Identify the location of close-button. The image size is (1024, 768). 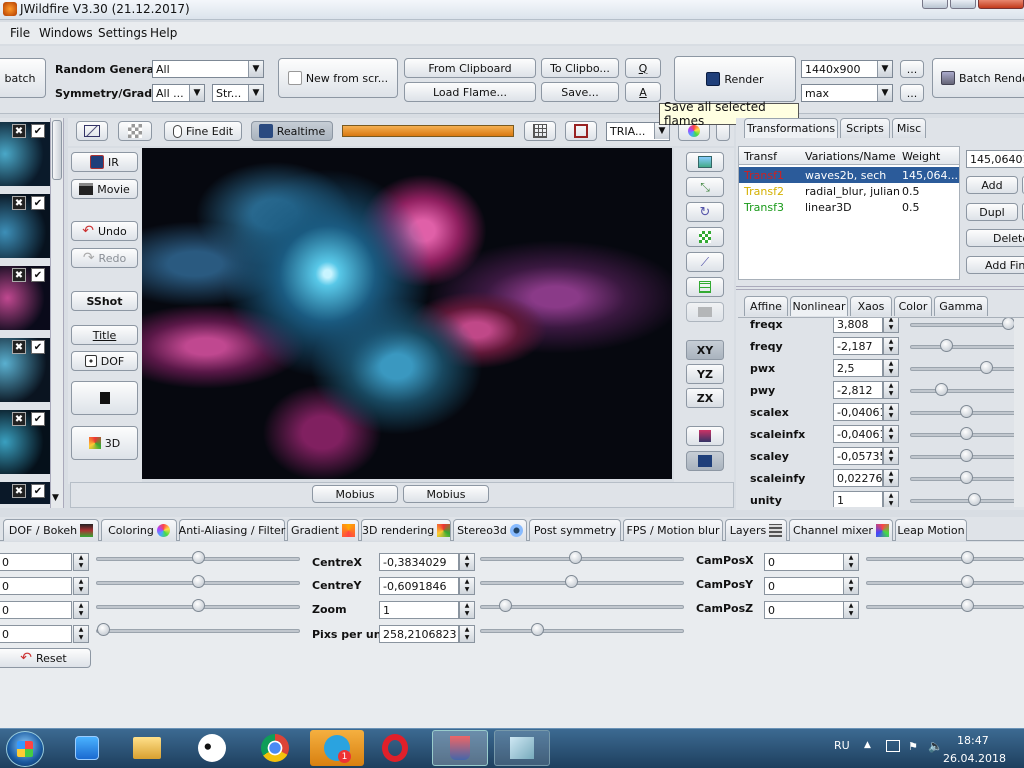
(1001, 4).